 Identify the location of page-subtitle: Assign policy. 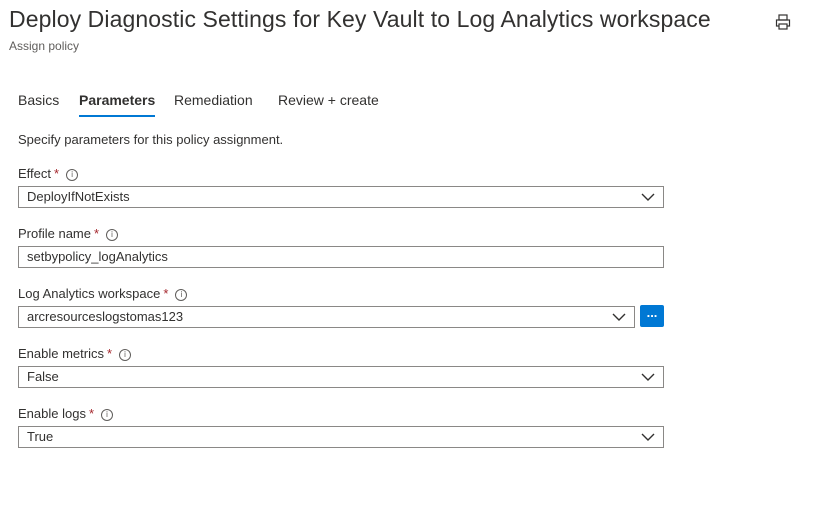
(44, 46).